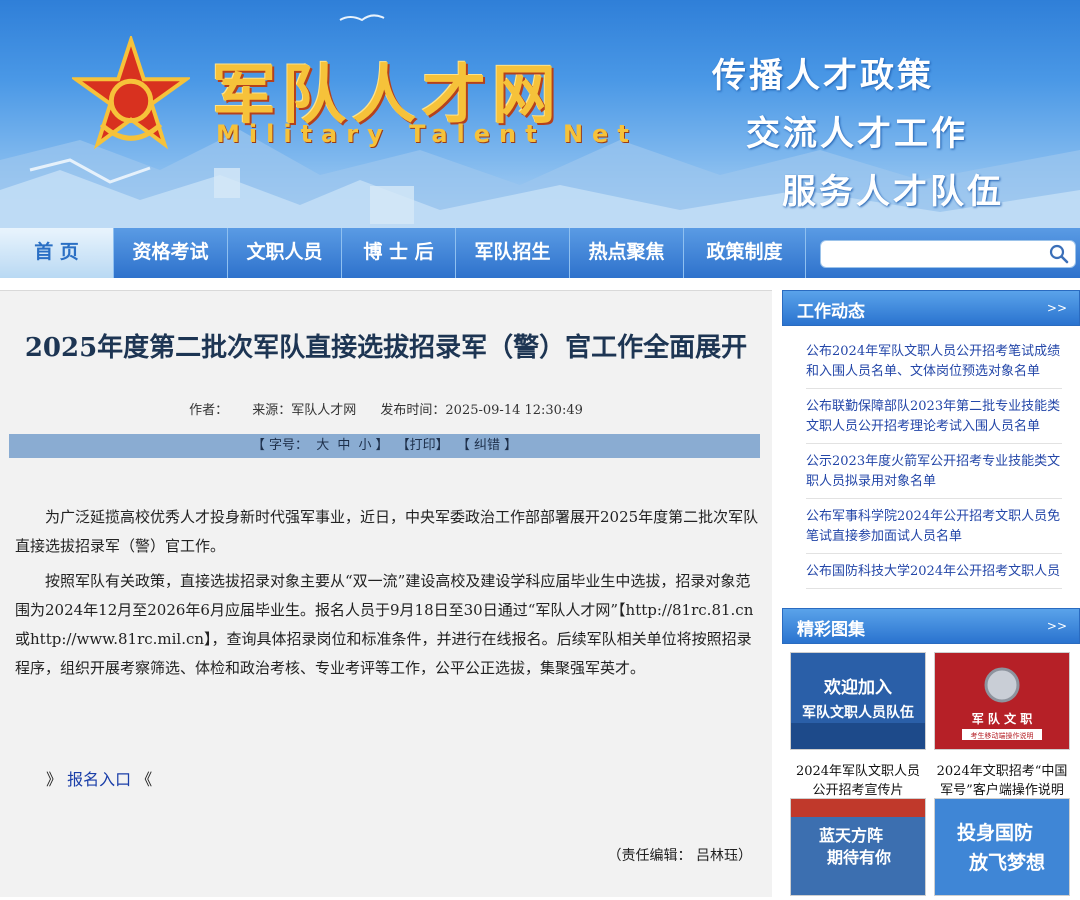 The width and height of the screenshot is (1080, 900). I want to click on gallery-image-air-force: 蓝天方阵 期待有你, so click(858, 847).